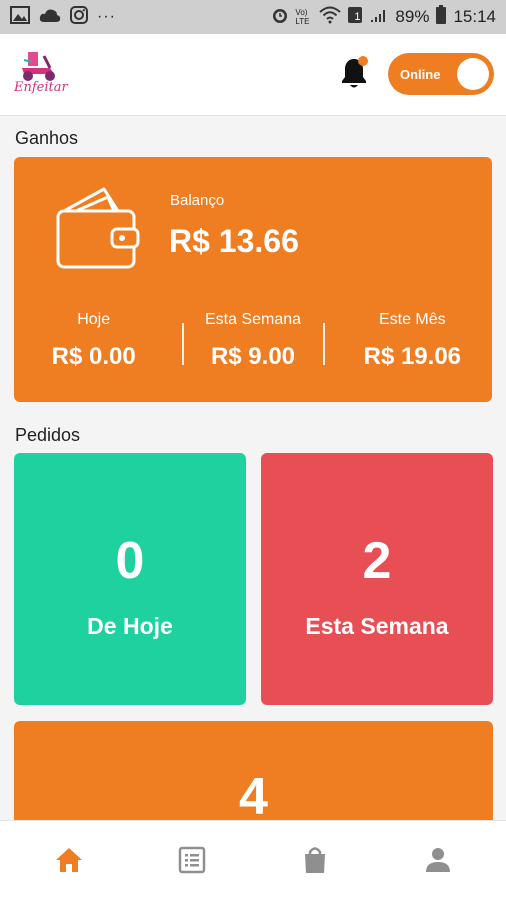 The width and height of the screenshot is (506, 900). I want to click on status-bar-right: Vo) LTE 1 89% 15:14, so click(383, 17).